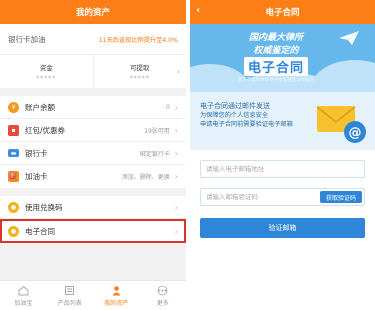  Describe the element at coordinates (23, 303) in the screenshot. I see `tab-label: 加油宝` at that location.